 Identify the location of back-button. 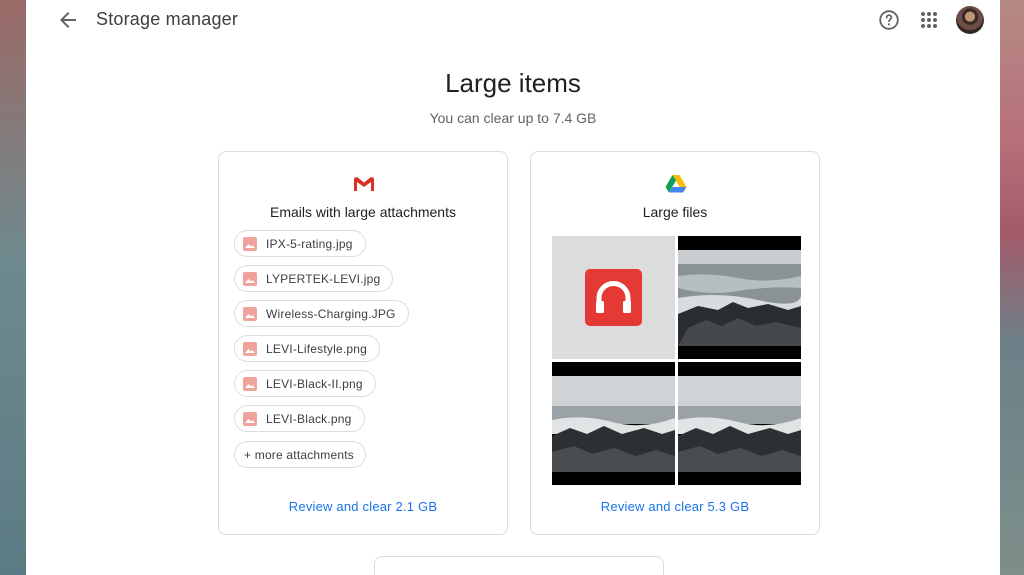
(68, 20).